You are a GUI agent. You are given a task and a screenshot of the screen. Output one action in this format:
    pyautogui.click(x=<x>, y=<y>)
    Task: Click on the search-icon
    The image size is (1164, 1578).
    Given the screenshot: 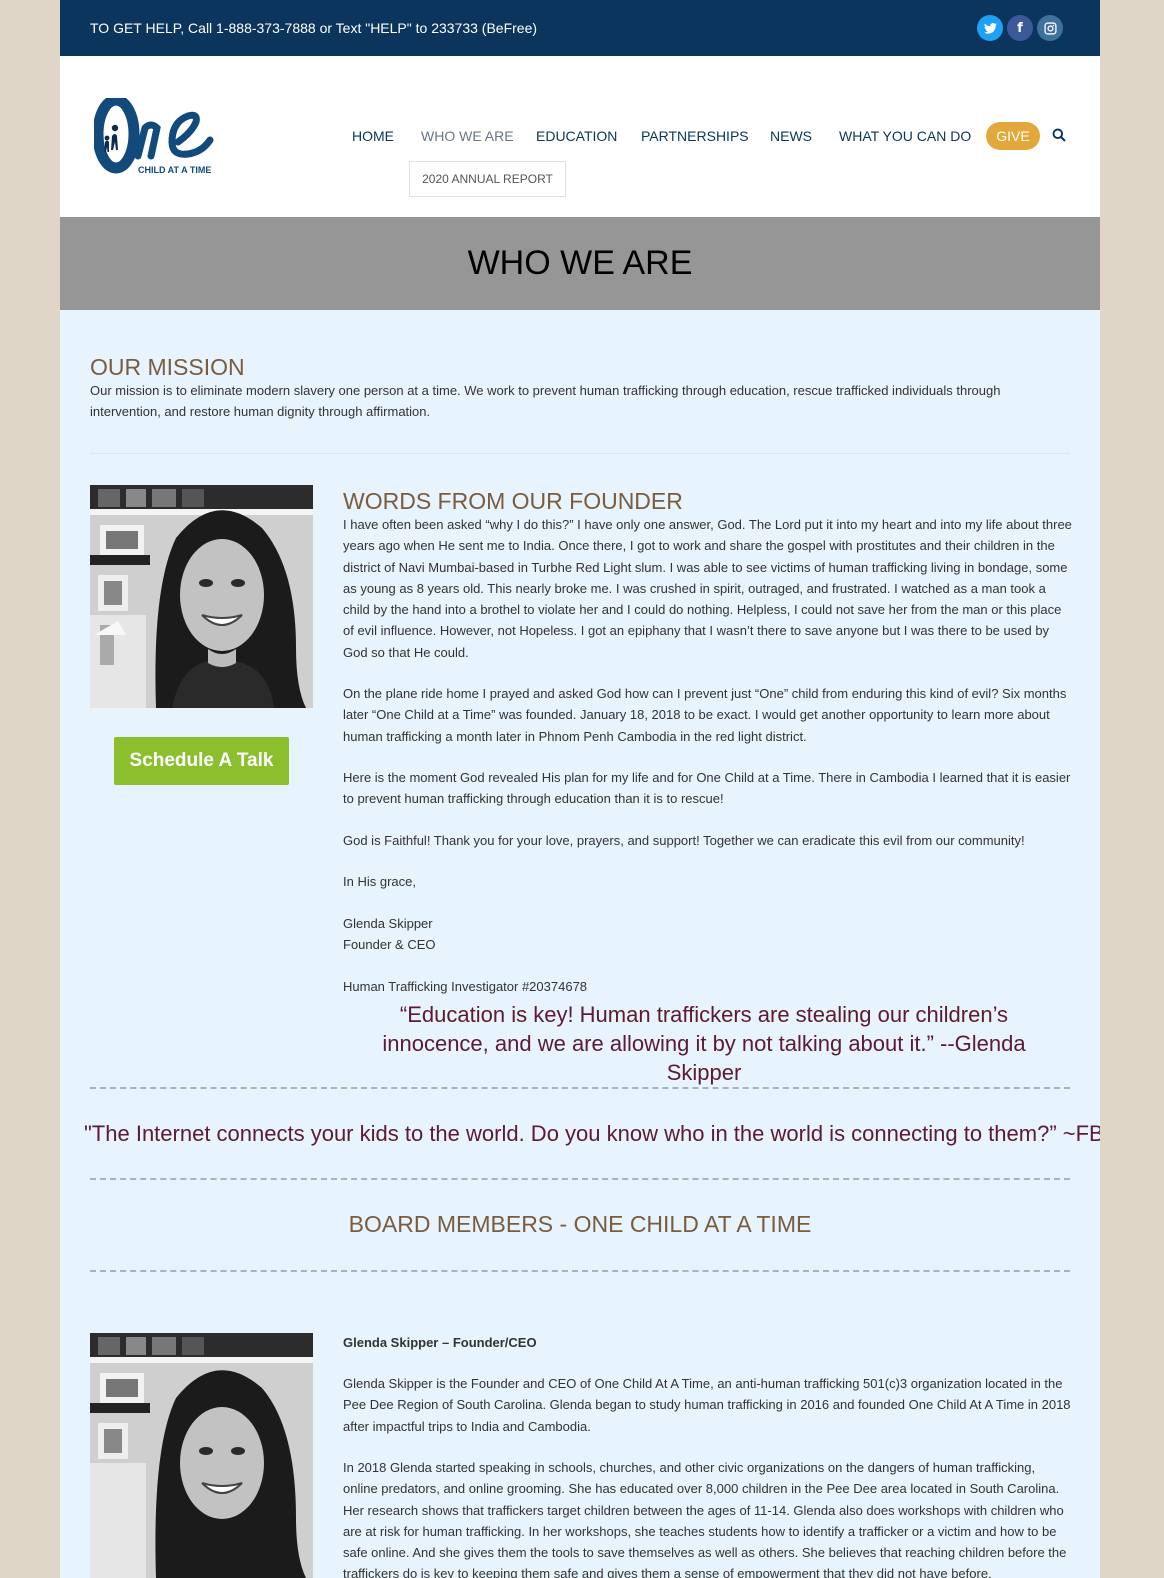 What is the action you would take?
    pyautogui.click(x=1062, y=134)
    